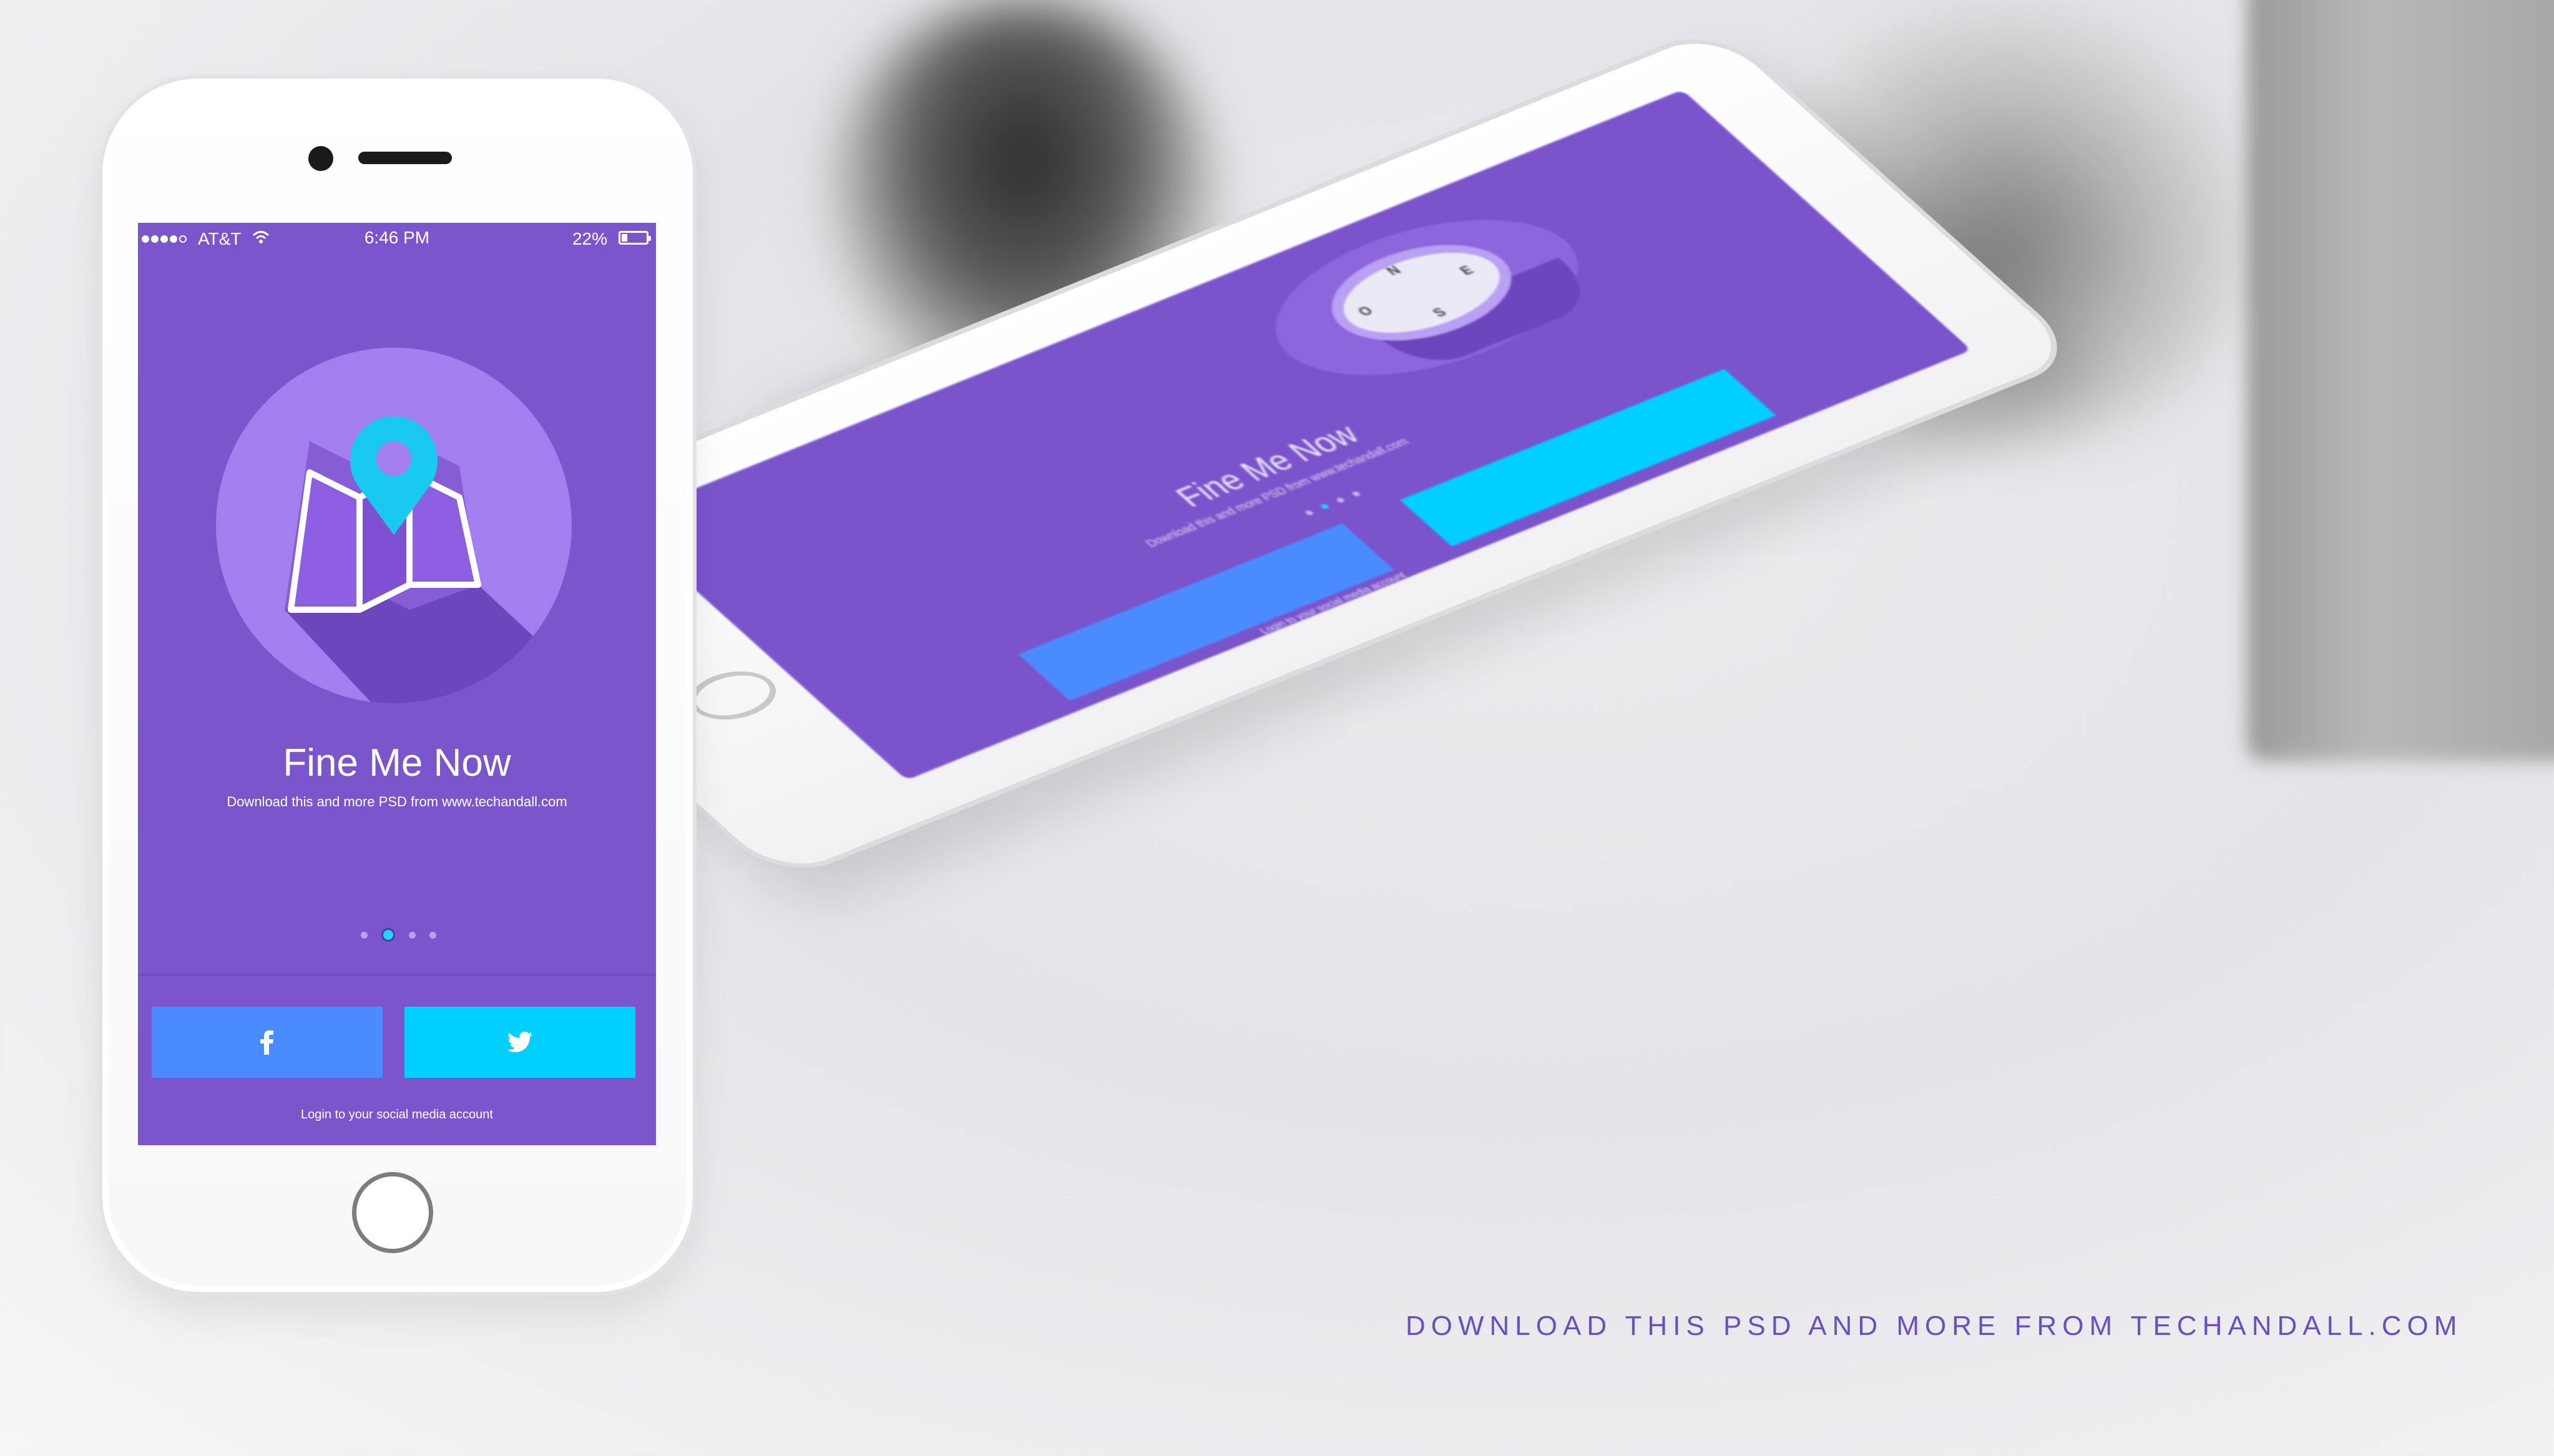 This screenshot has width=2554, height=1456. Describe the element at coordinates (1393, 270) in the screenshot. I see `compass-n: N` at that location.